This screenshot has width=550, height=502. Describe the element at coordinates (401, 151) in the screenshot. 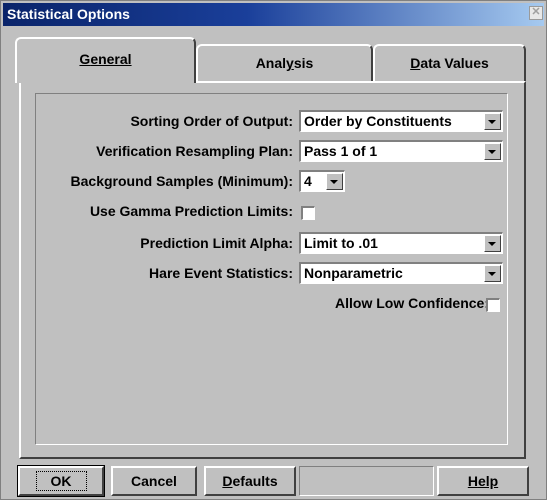

I see `verification-plan-select: Pass 1 of 1` at that location.